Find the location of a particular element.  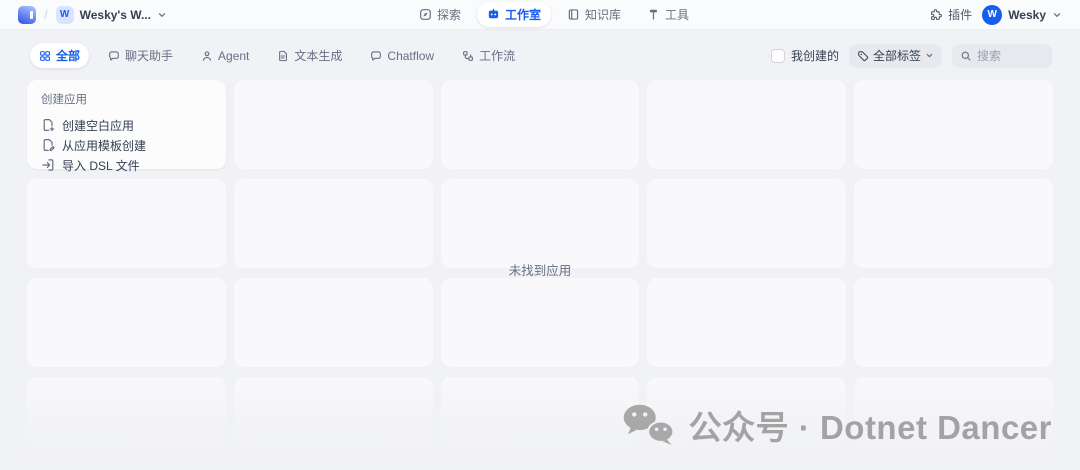

hammer-icon is located at coordinates (653, 14).